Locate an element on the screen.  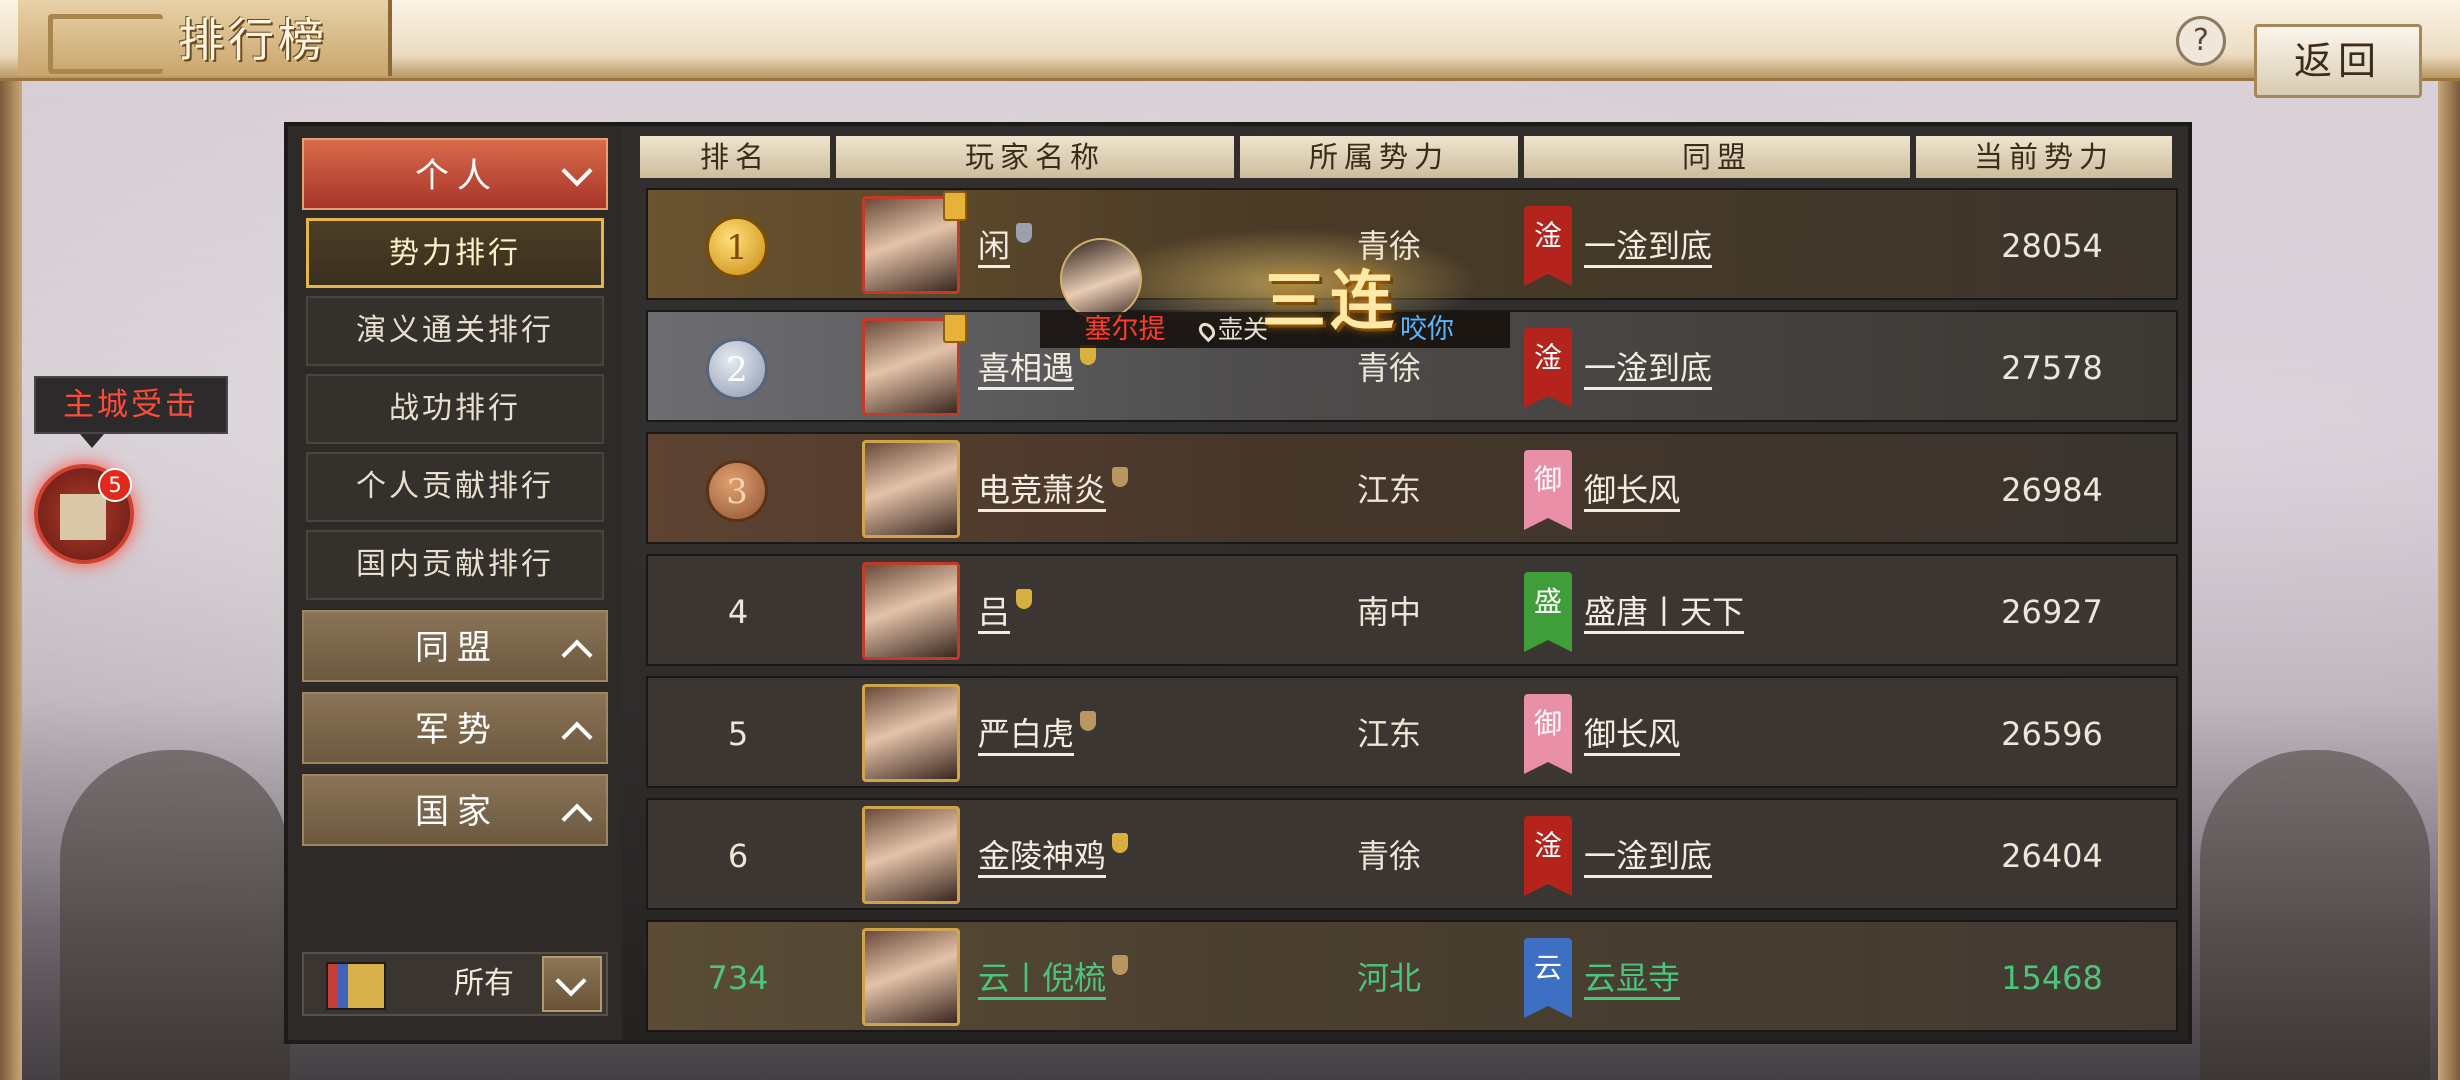
category-army: 军势 is located at coordinates (455, 728).